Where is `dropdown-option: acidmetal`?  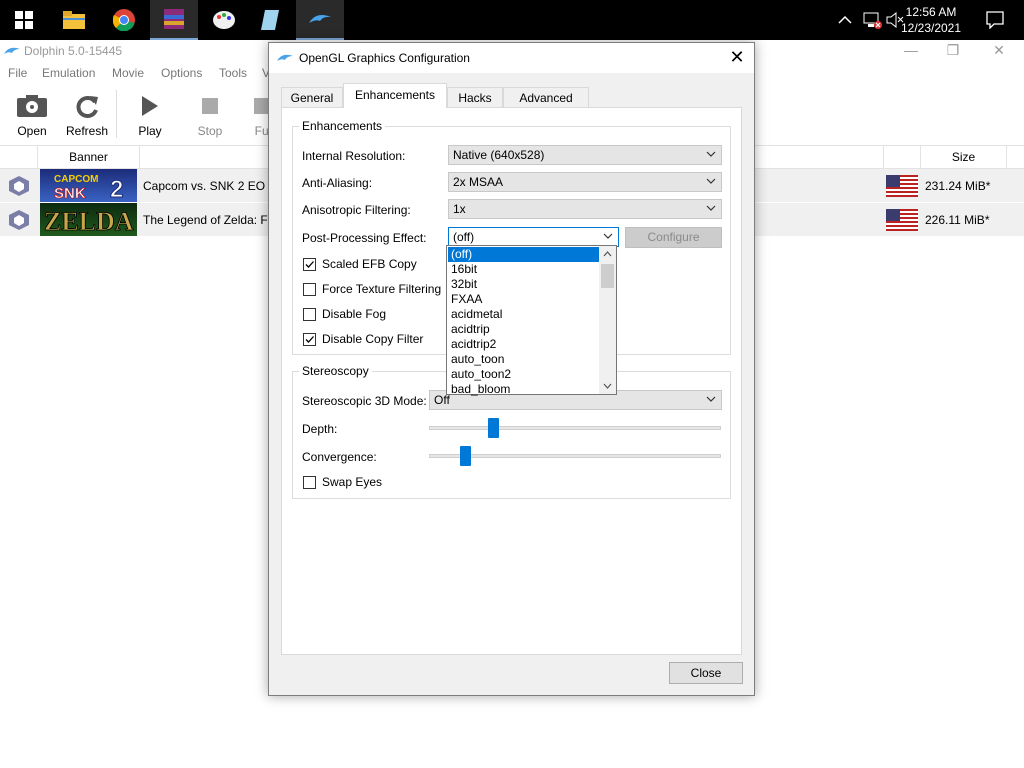 dropdown-option: acidmetal is located at coordinates (523, 314).